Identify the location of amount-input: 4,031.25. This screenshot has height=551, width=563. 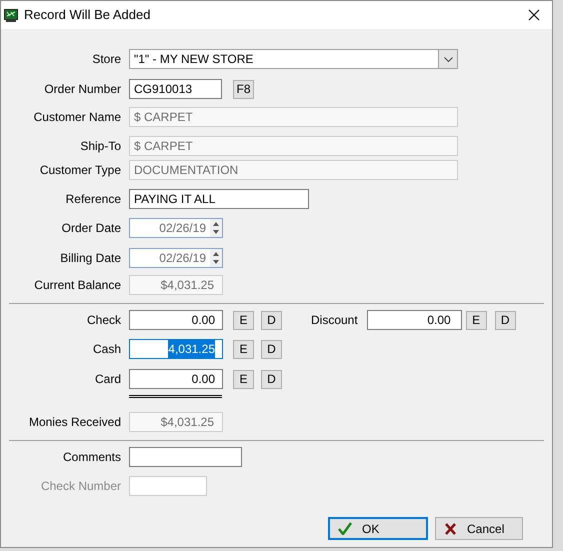
(176, 349).